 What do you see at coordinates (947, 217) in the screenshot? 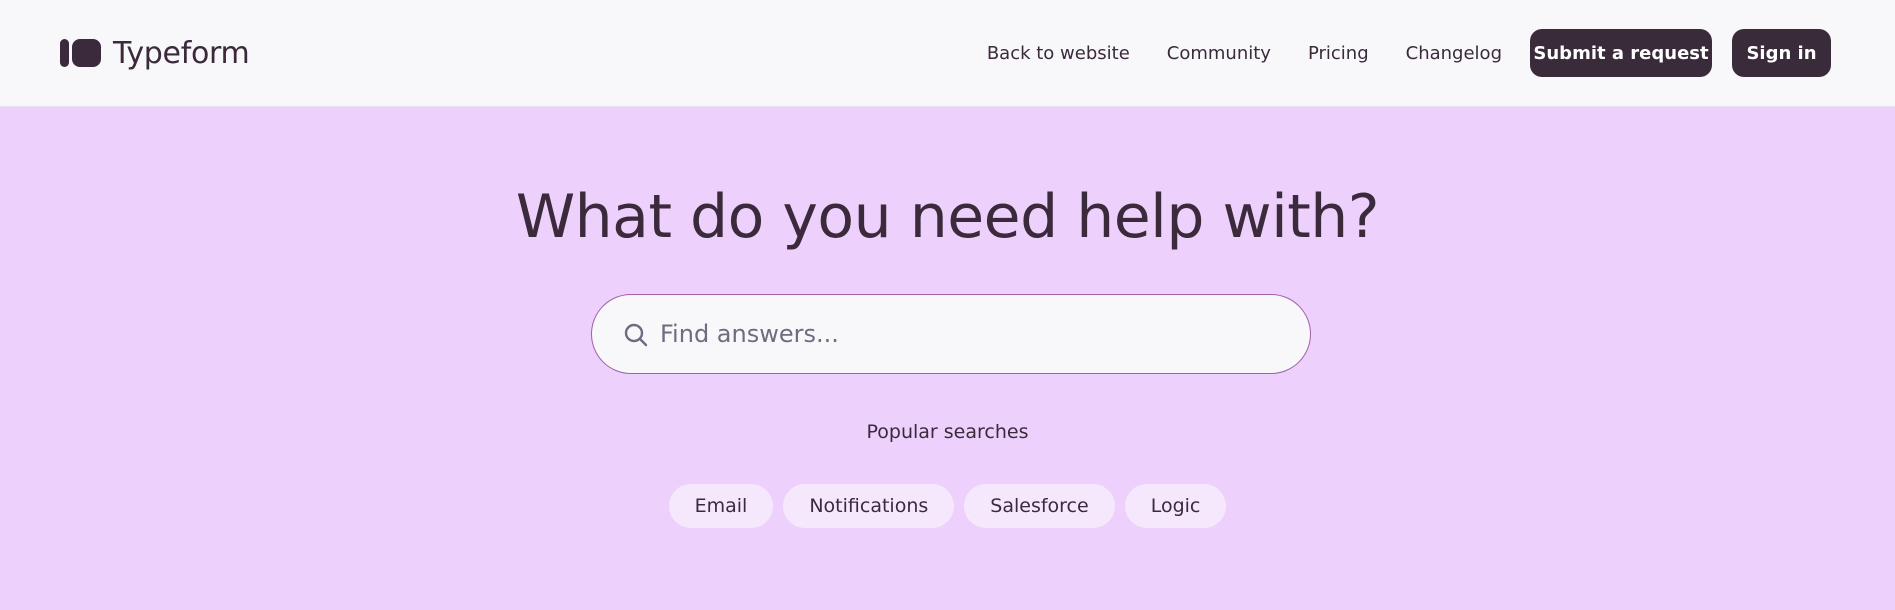
I see `page-title: What do you need help with?` at bounding box center [947, 217].